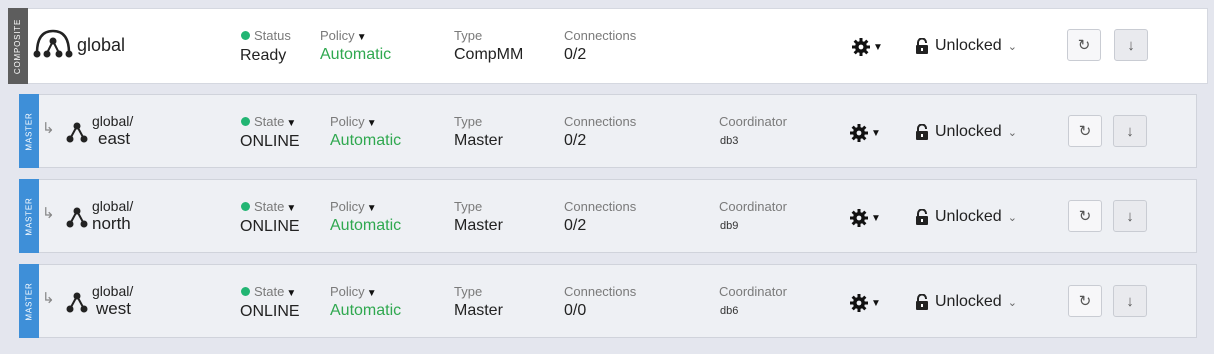 The width and height of the screenshot is (1214, 354). I want to click on service-name: east, so click(114, 139).